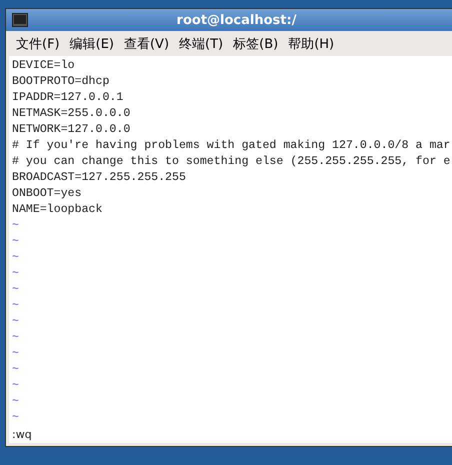  Describe the element at coordinates (147, 43) in the screenshot. I see `menu-item: 查看(V)` at that location.